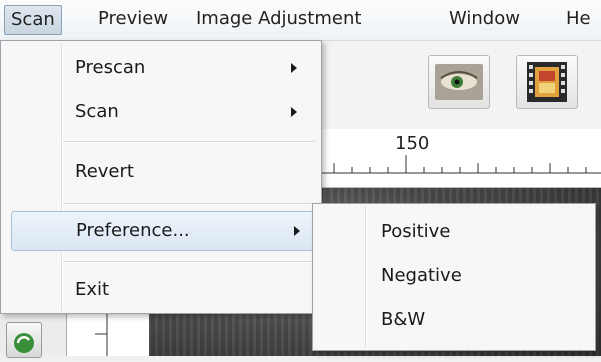  What do you see at coordinates (416, 231) in the screenshot?
I see `submenu-item-label: Positive` at bounding box center [416, 231].